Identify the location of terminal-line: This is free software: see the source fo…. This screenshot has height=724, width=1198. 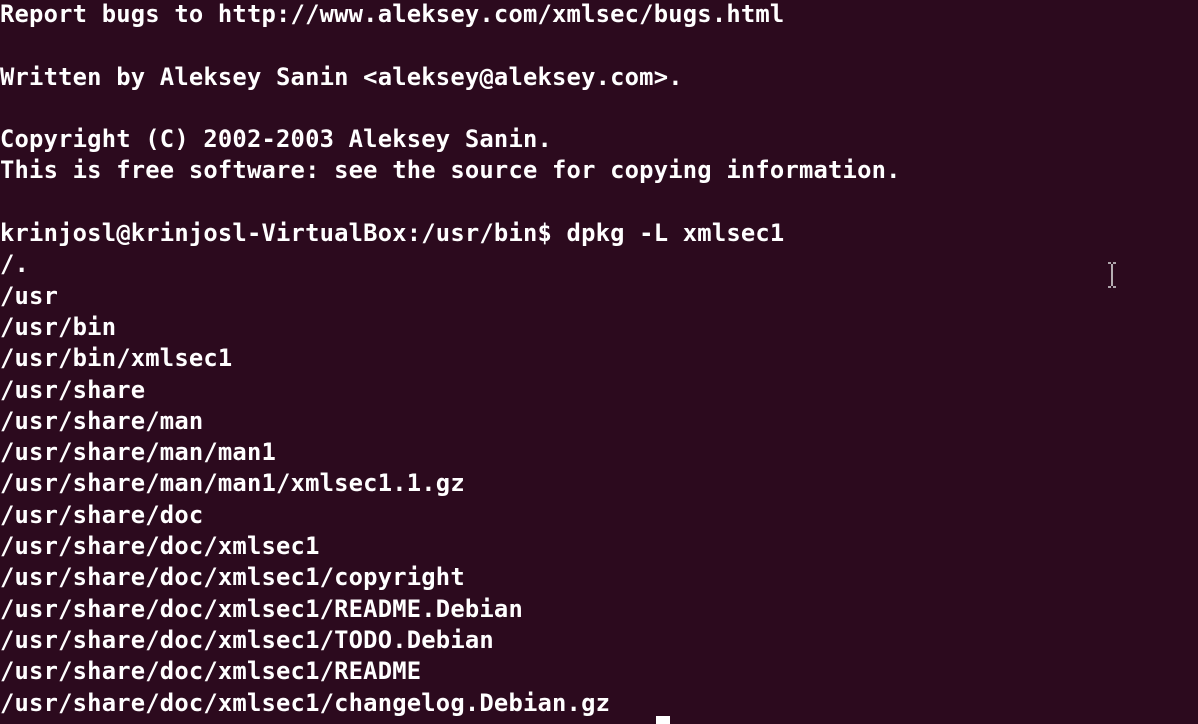
(450, 170).